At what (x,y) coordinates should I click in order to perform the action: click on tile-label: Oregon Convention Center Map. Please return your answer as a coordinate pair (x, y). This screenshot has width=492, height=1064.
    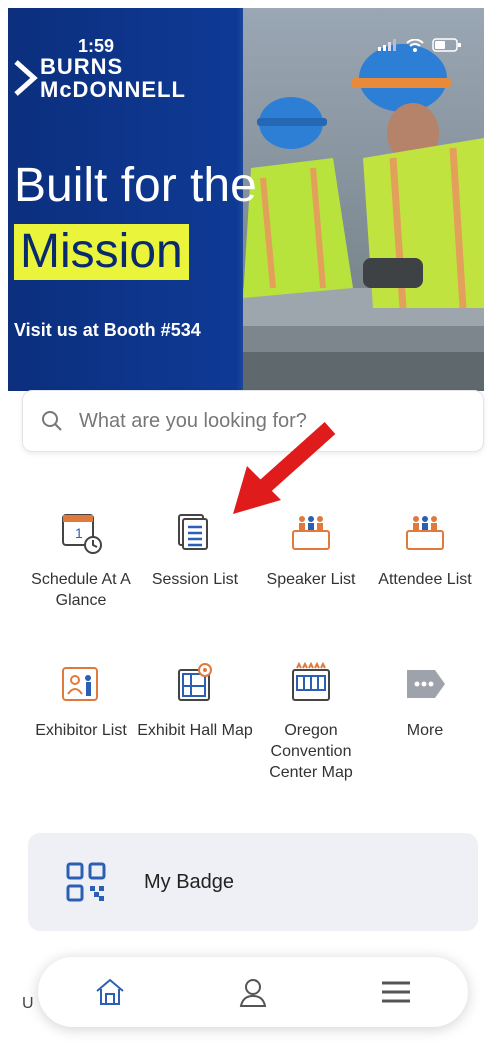
    Looking at the image, I should click on (311, 751).